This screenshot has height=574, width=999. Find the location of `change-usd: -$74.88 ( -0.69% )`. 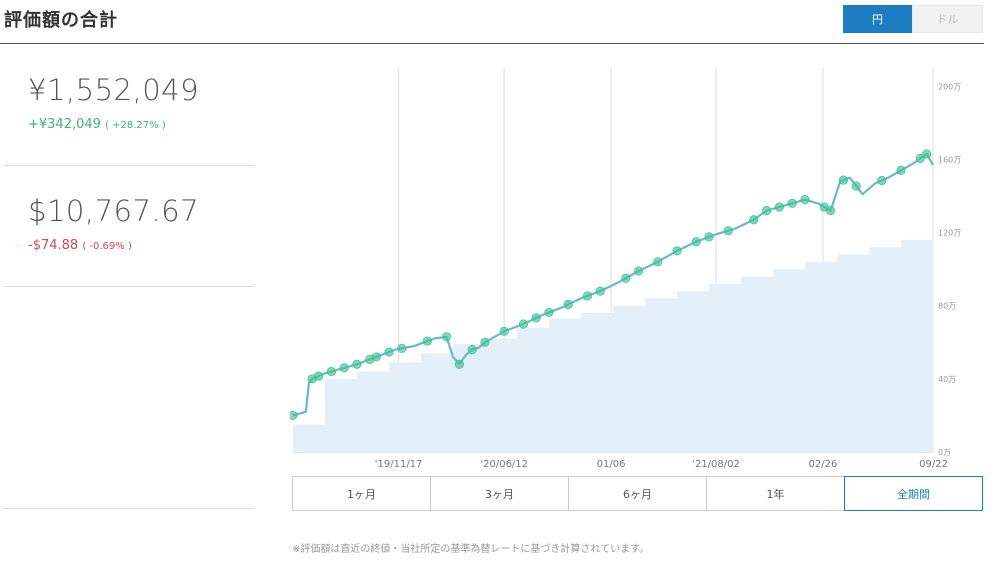

change-usd: -$74.88 ( -0.69% ) is located at coordinates (80, 245).